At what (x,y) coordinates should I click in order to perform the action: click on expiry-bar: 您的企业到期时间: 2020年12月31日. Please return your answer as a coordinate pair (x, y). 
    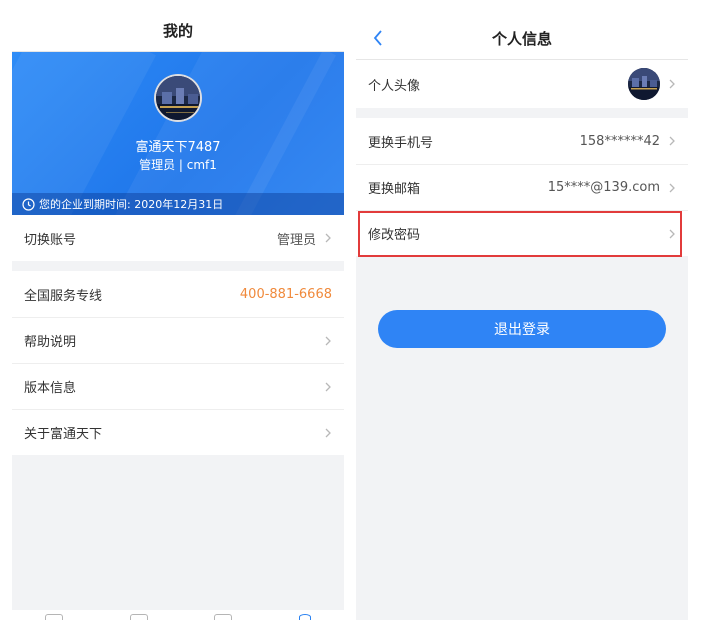
    Looking at the image, I should click on (178, 204).